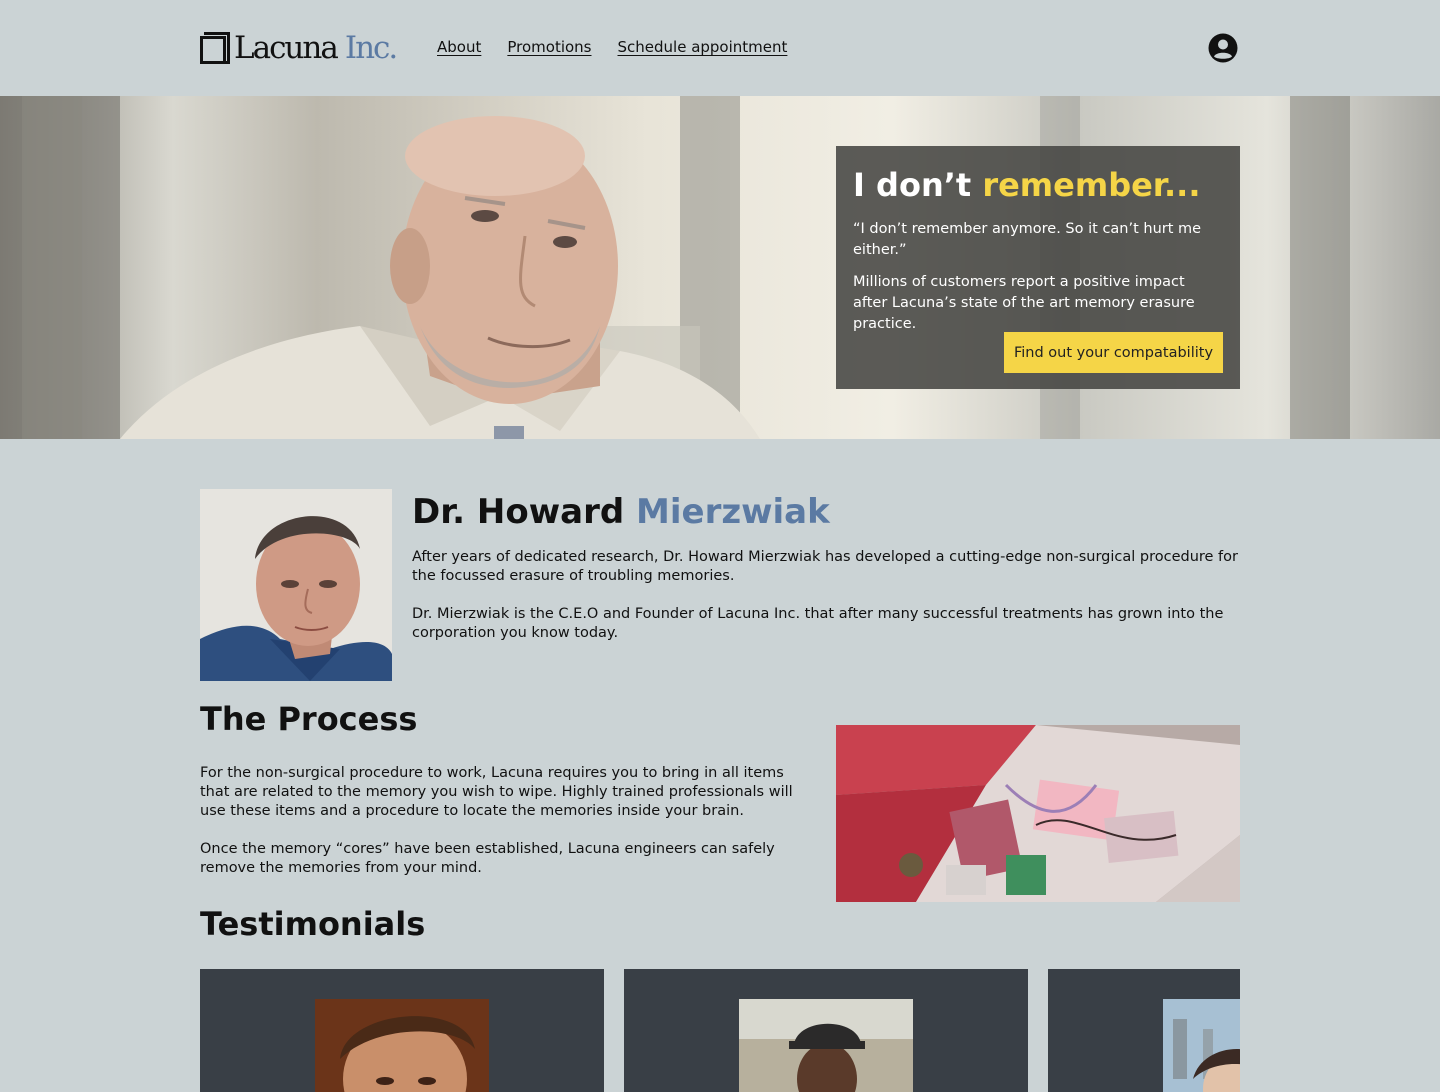  I want to click on doctor-portrait, so click(296, 585).